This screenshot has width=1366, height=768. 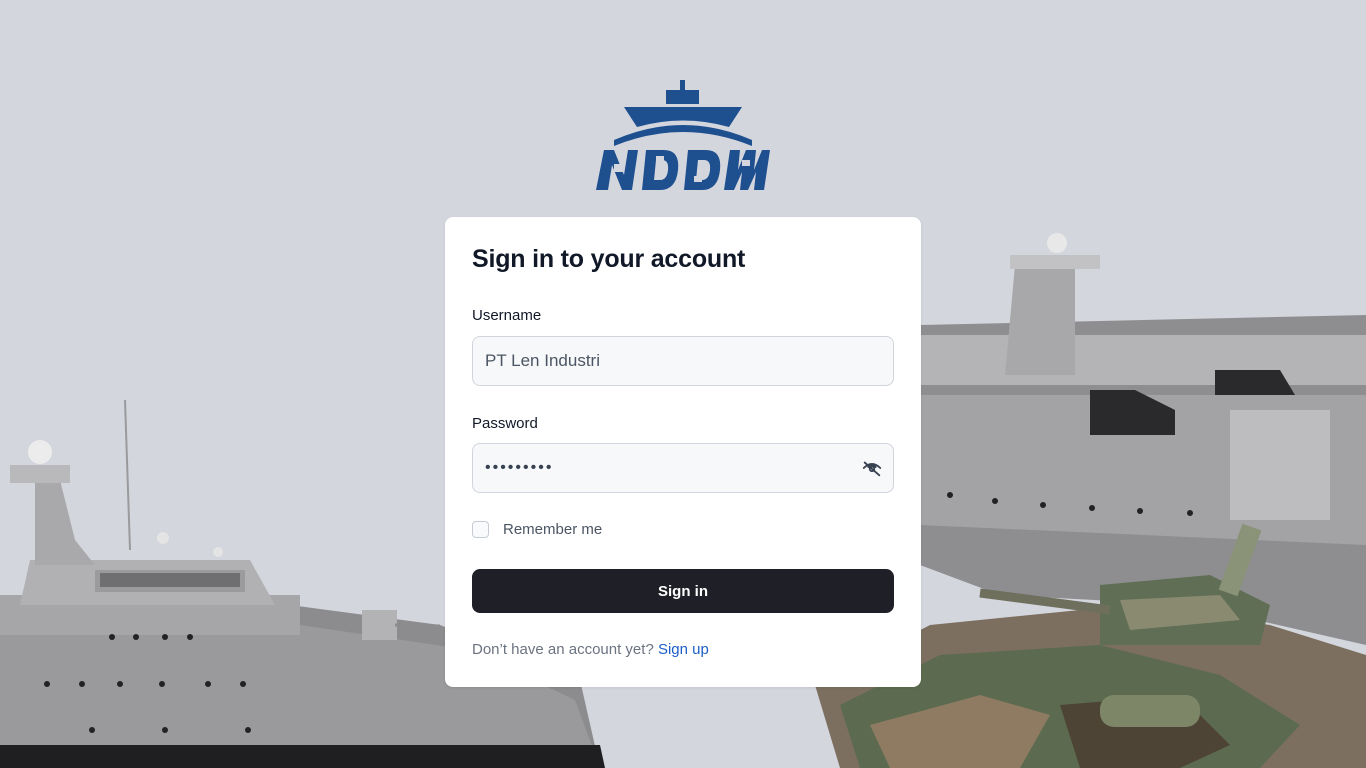 I want to click on username-value: PT Len Industri, so click(x=542, y=360).